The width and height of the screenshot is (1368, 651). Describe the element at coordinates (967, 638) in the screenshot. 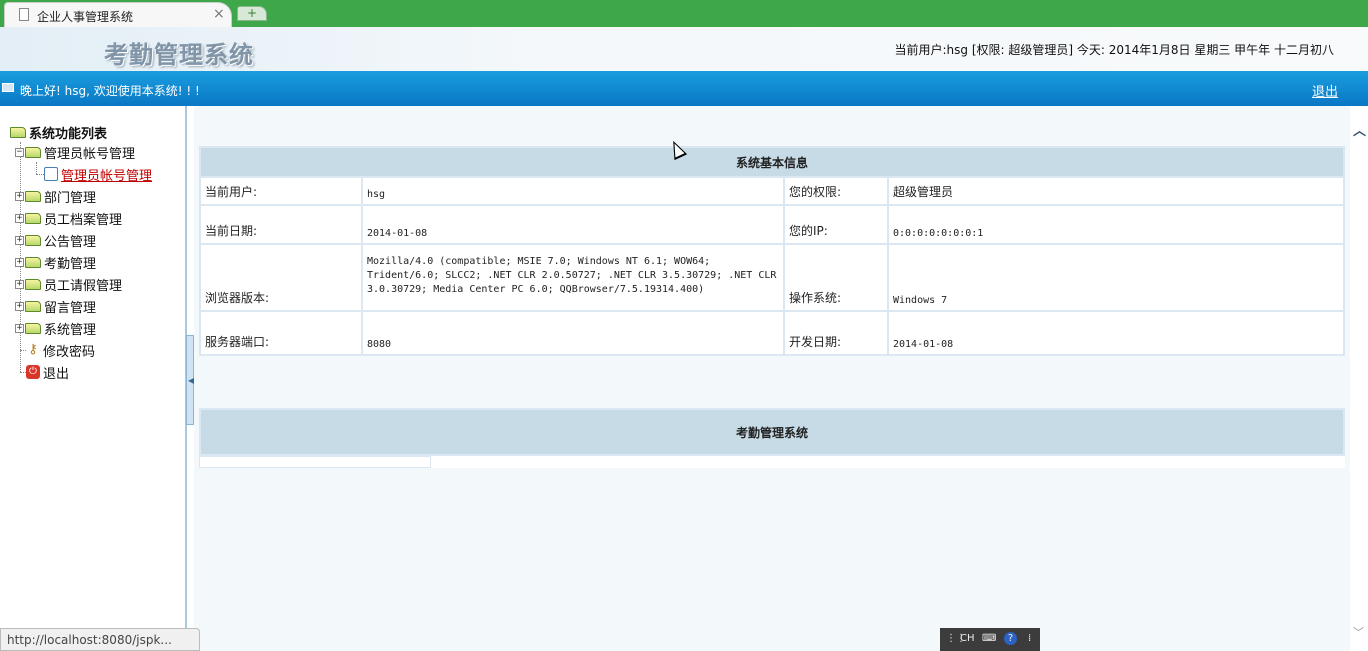

I see `ime-lang: CH` at that location.